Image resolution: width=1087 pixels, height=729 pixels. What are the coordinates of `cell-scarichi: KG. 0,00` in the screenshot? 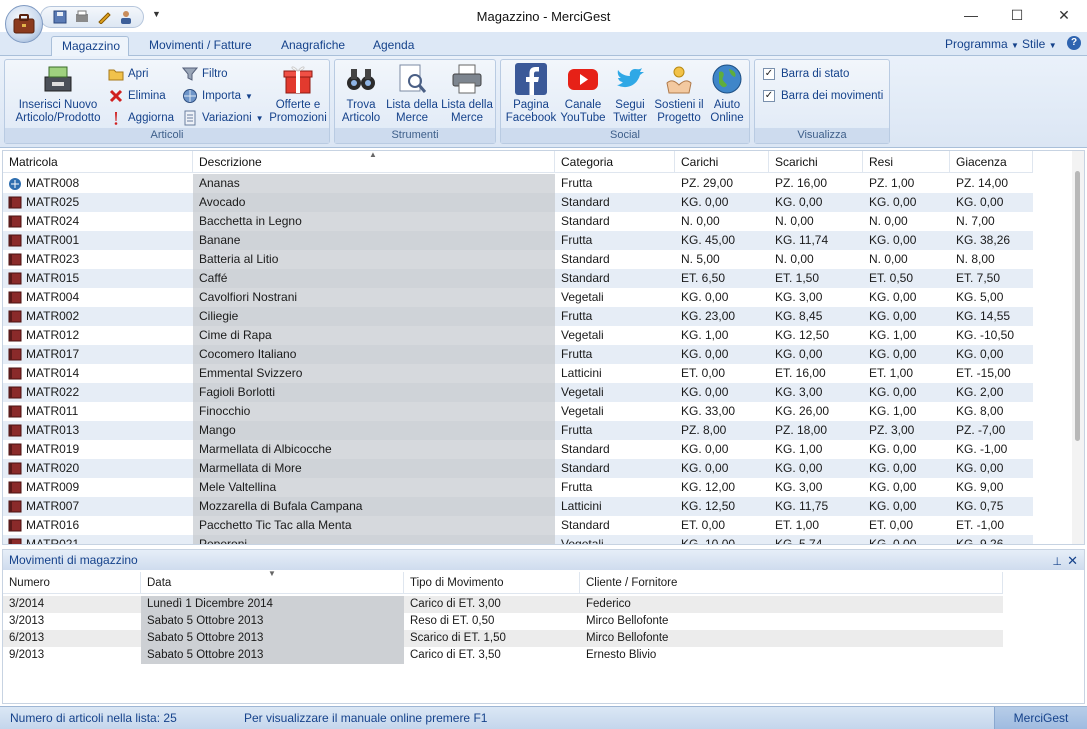 It's located at (799, 468).